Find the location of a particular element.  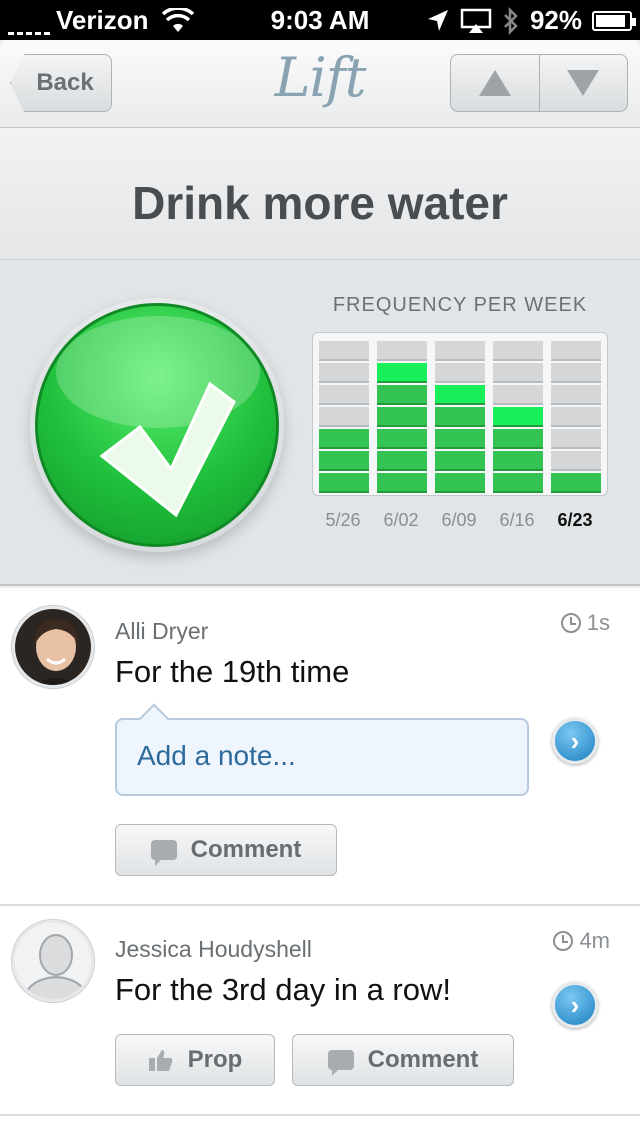

activity-text: For the 19th time is located at coordinates (232, 671).